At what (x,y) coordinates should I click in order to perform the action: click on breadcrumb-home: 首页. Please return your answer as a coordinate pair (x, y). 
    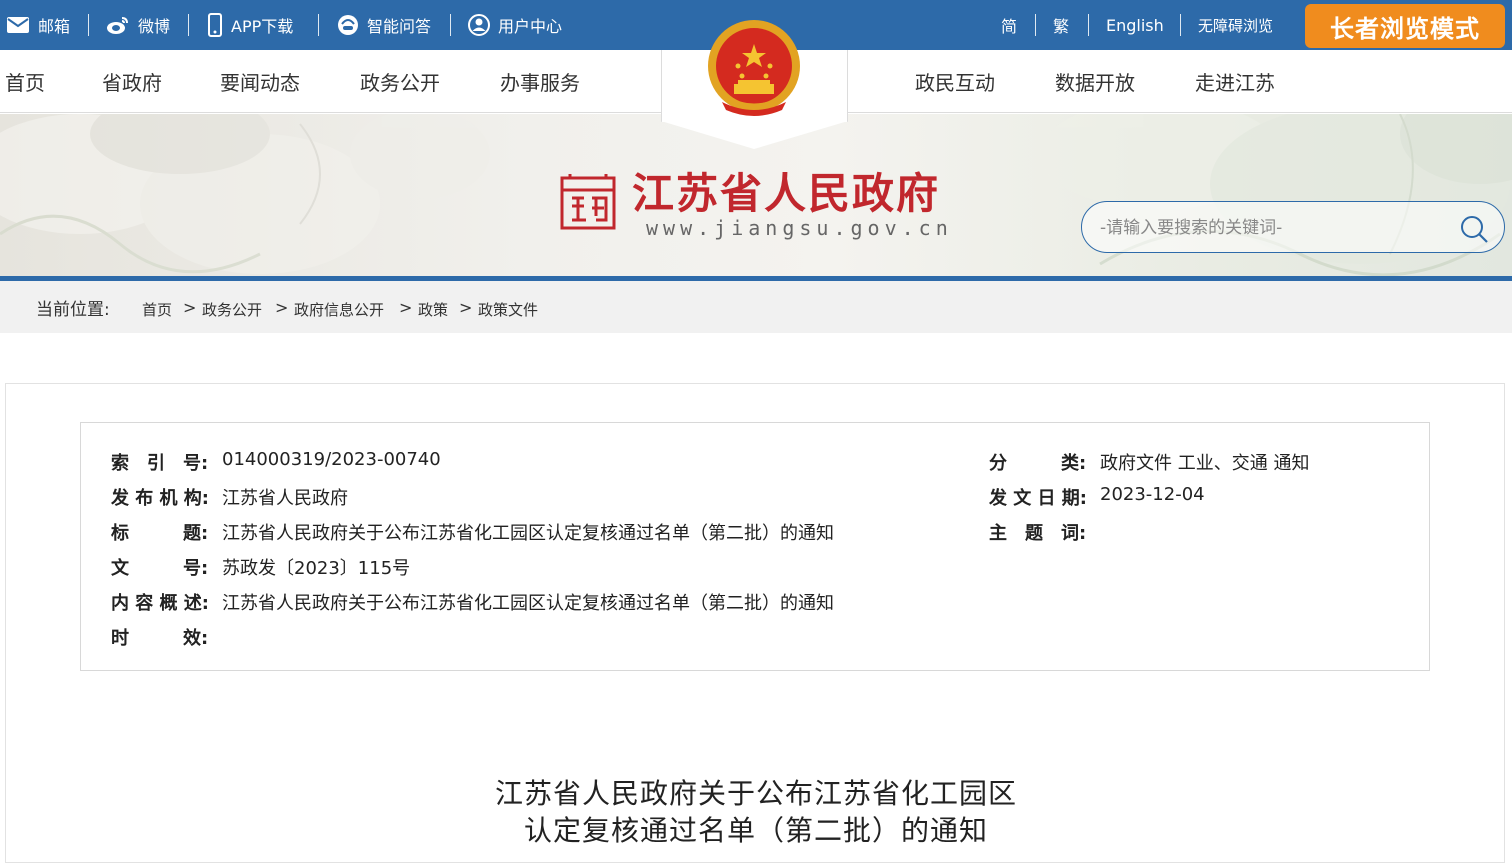
    Looking at the image, I should click on (157, 309).